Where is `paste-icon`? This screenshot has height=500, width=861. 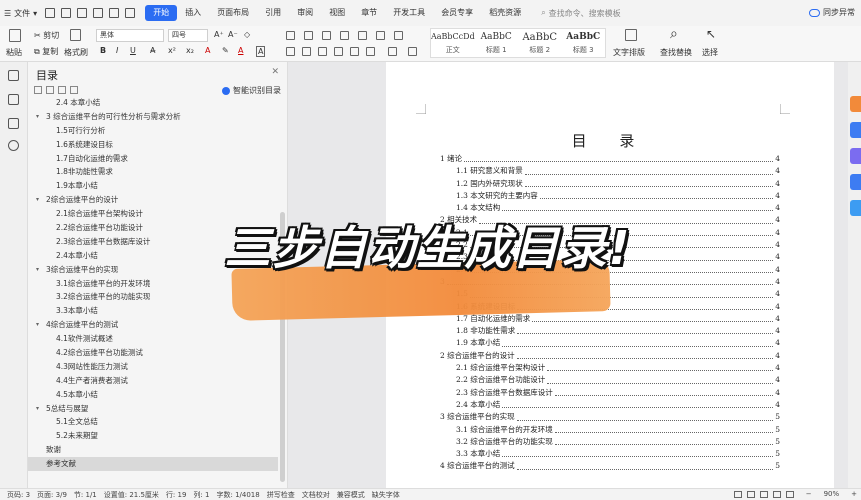 paste-icon is located at coordinates (15, 35).